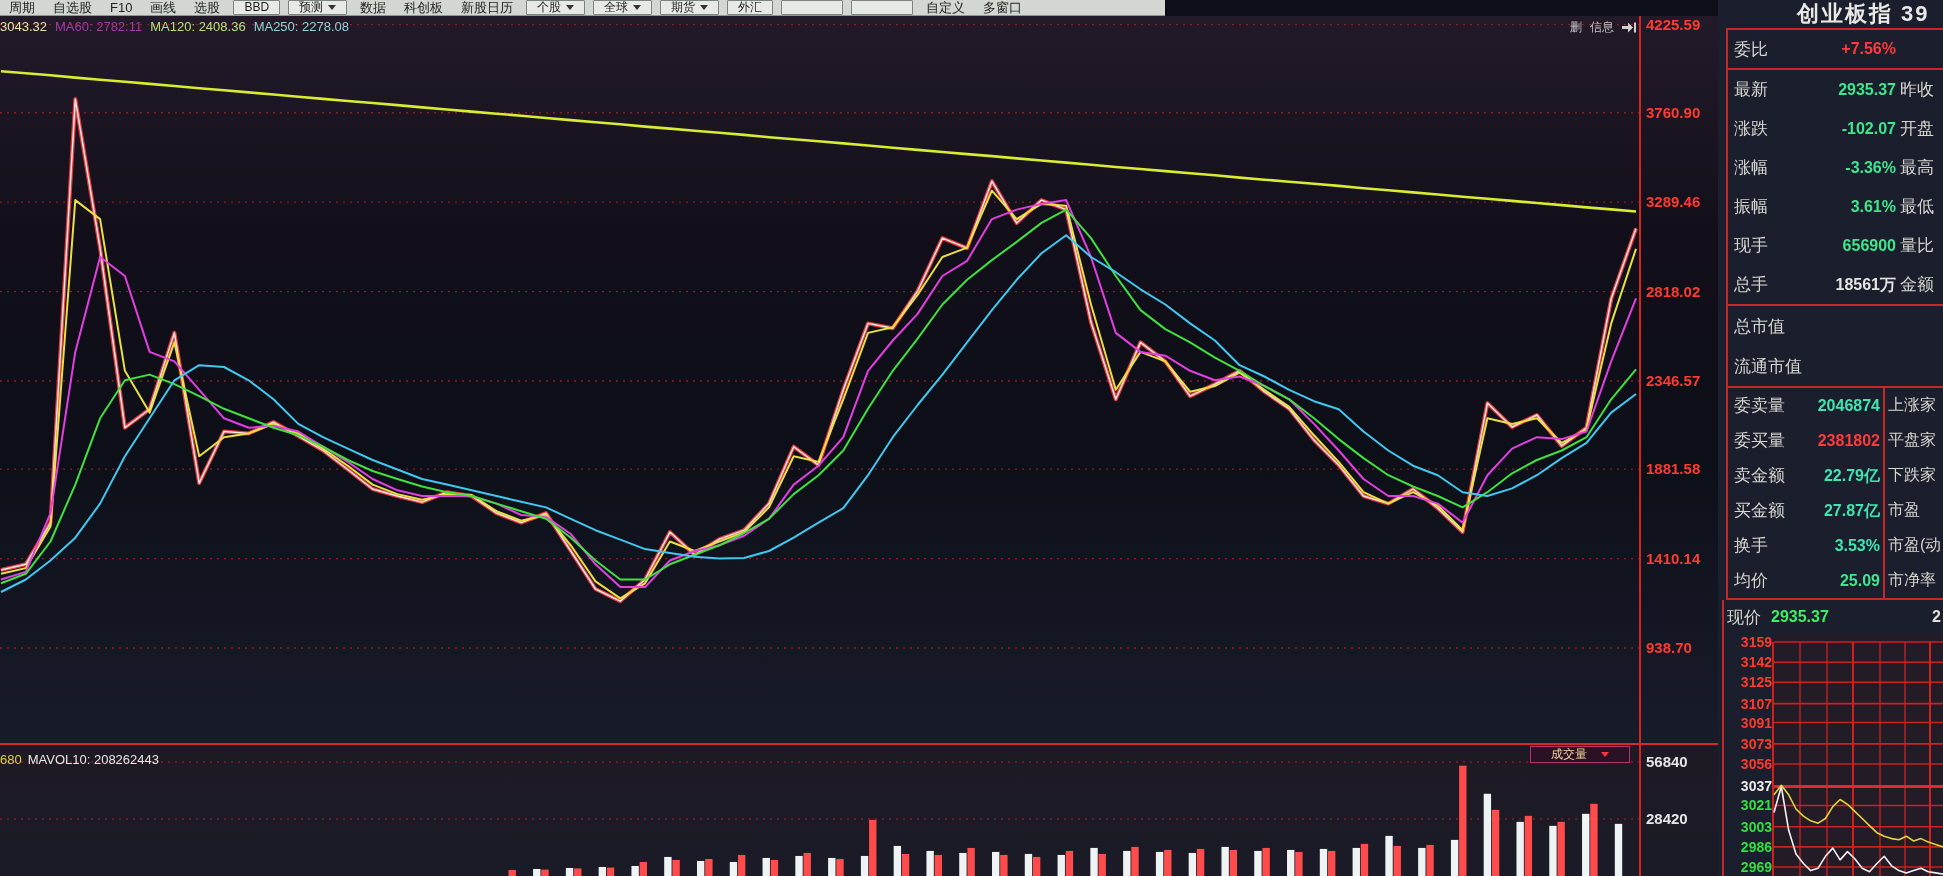 Image resolution: width=1943 pixels, height=876 pixels. I want to click on field-label: 市盈(动, so click(1915, 545).